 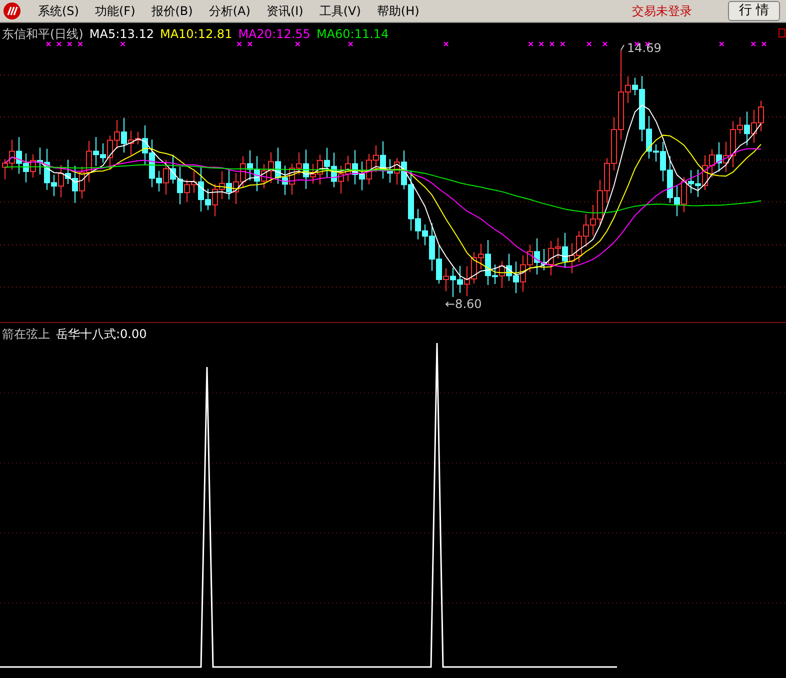 What do you see at coordinates (352, 34) in the screenshot?
I see `moving-average-label: MA60:11.14` at bounding box center [352, 34].